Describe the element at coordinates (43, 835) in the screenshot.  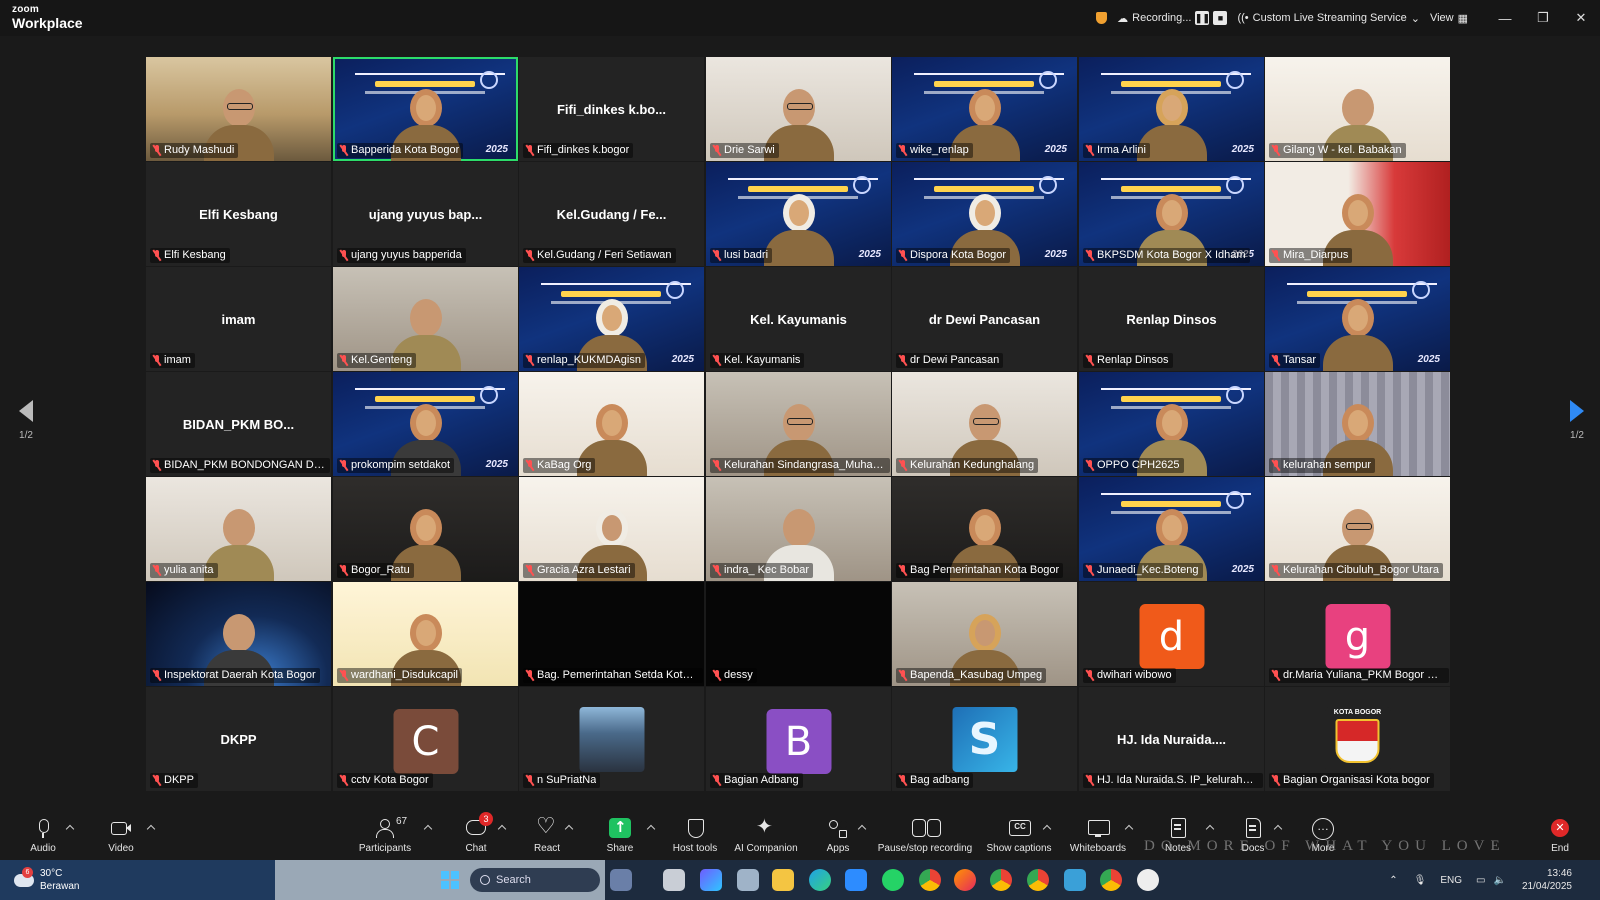
I see `audio-button: Audio` at that location.